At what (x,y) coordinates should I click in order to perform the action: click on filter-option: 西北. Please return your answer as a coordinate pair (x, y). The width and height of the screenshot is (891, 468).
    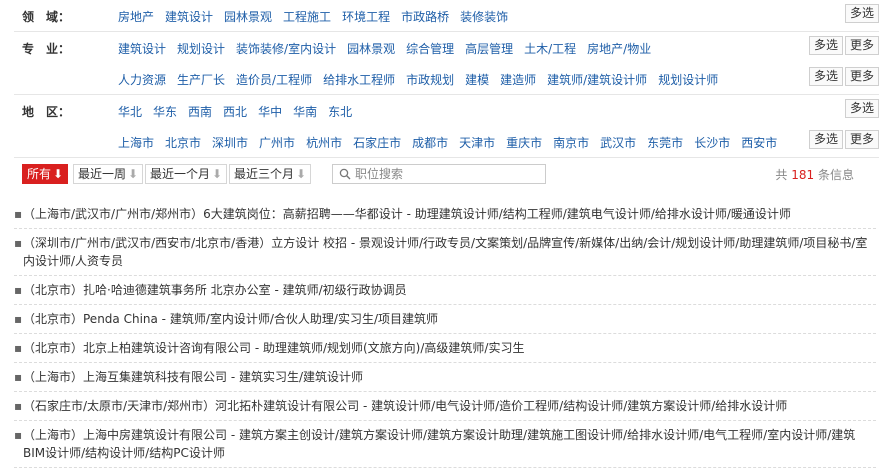
    Looking at the image, I should click on (235, 112).